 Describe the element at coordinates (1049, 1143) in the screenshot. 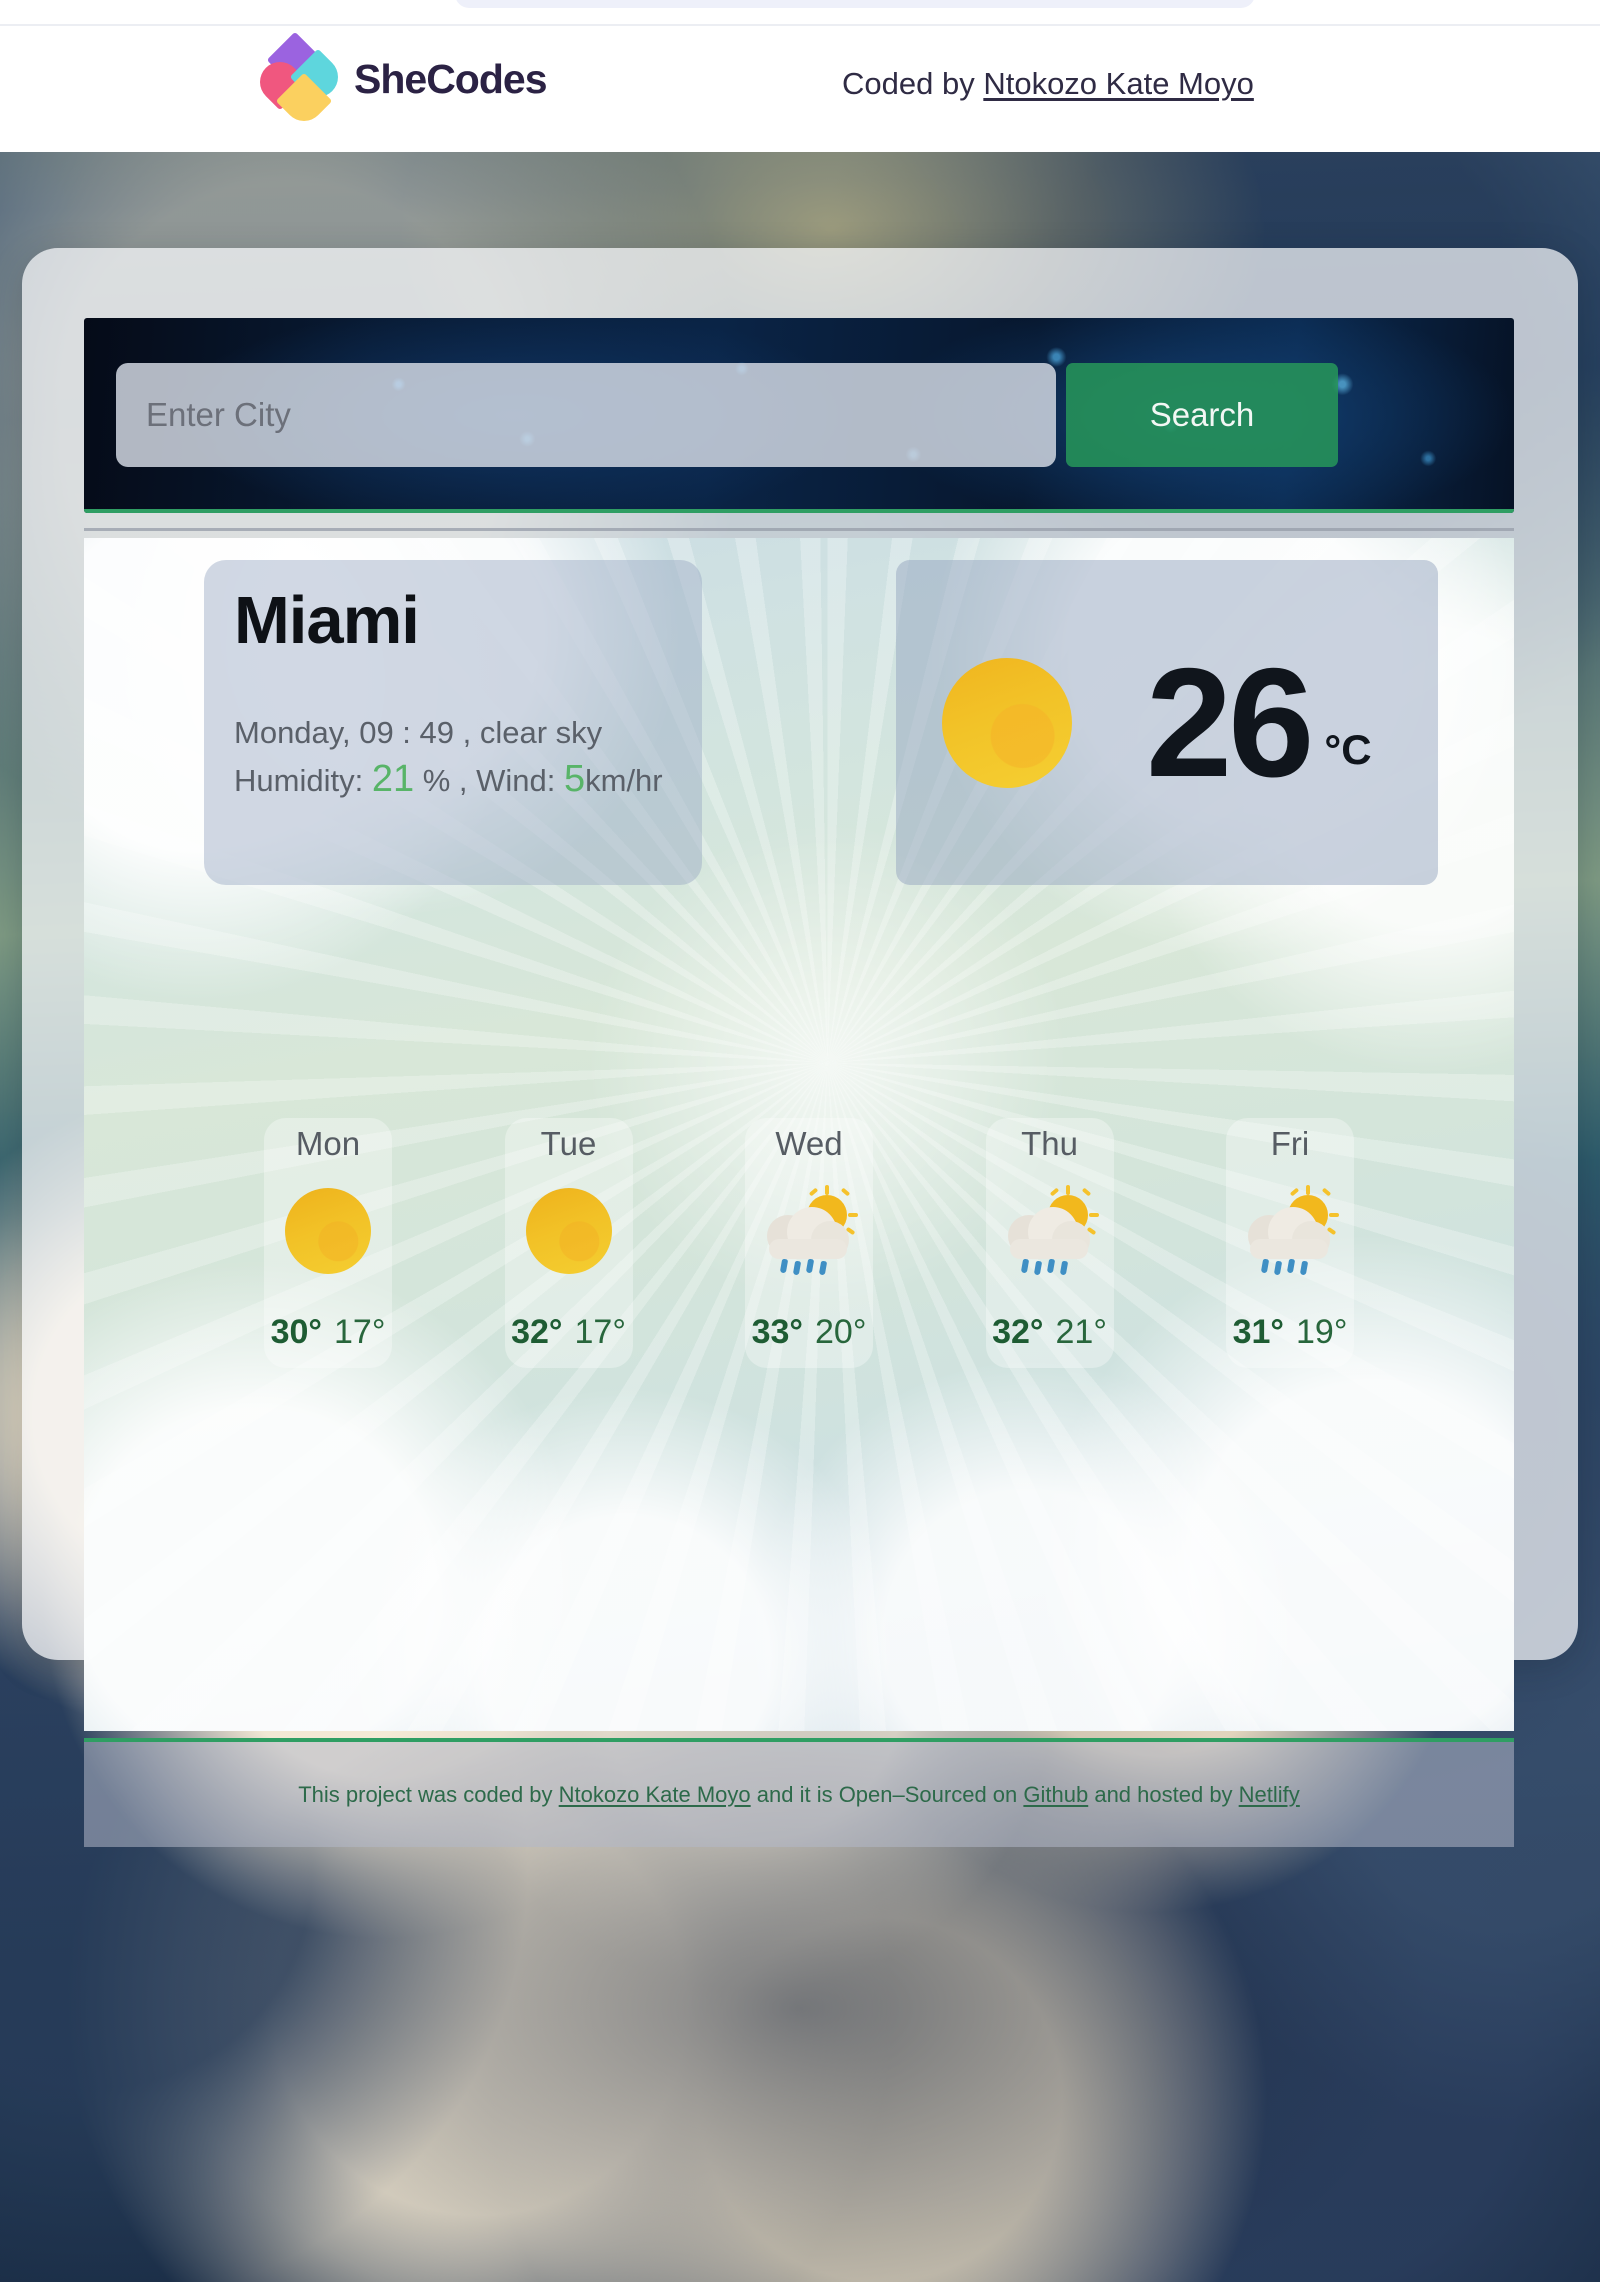

I see `forecast-day: Thu` at that location.